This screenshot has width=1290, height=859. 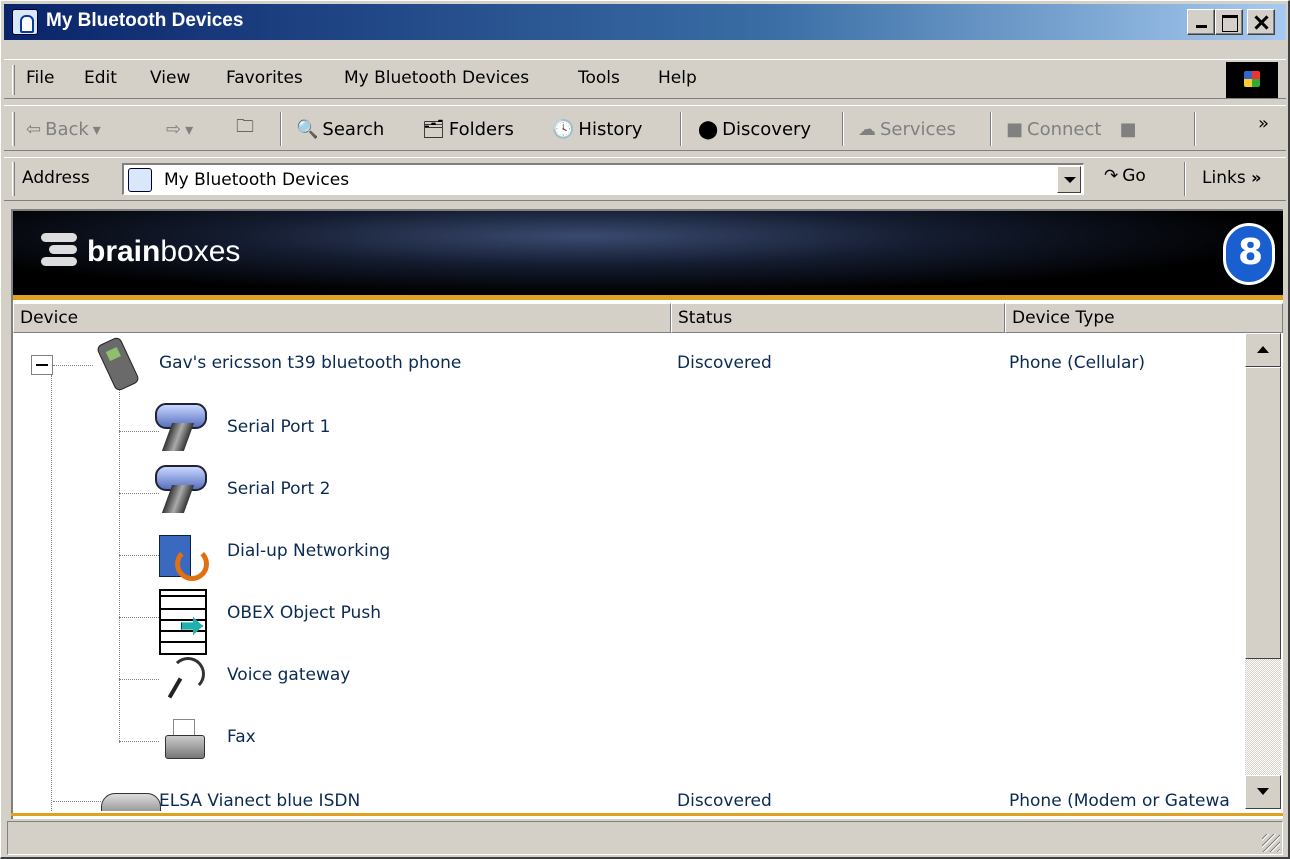 I want to click on vertical-scrollbar, so click(x=1263, y=571).